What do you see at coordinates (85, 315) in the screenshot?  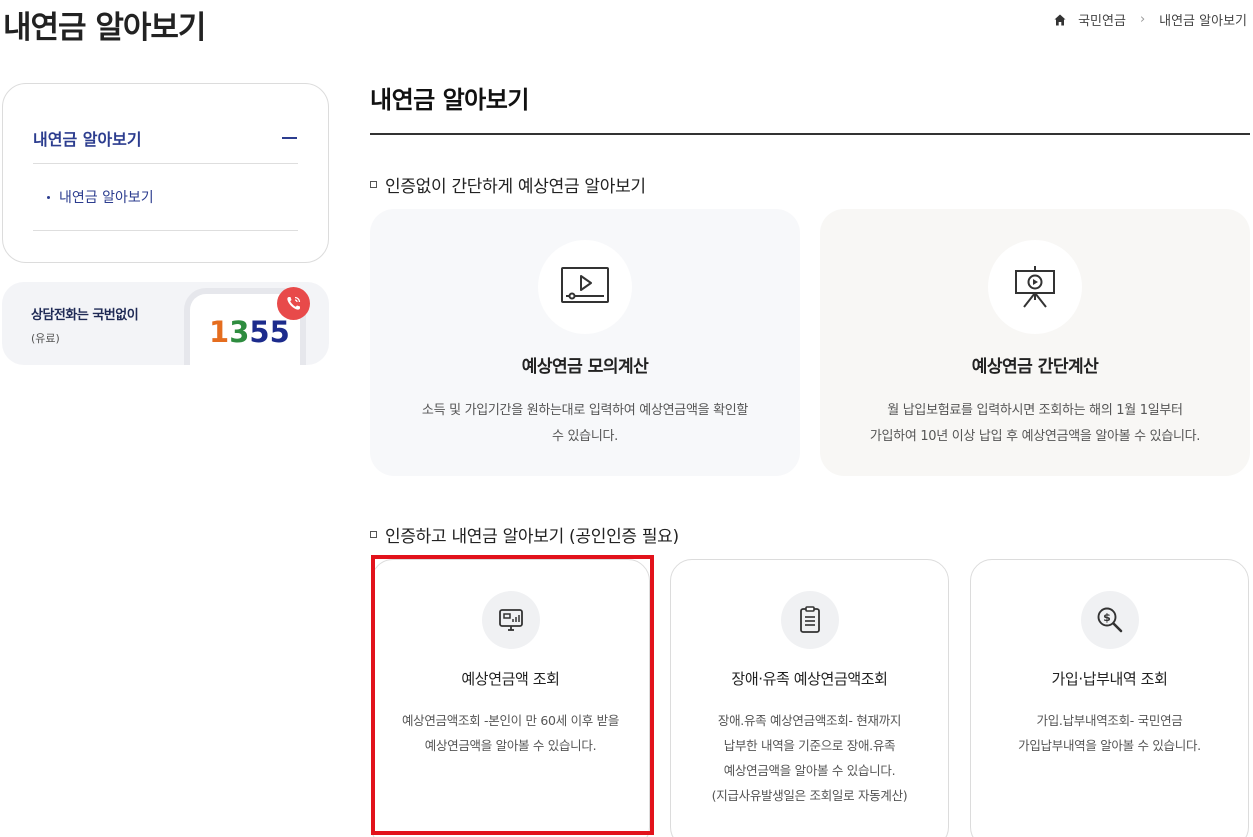 I see `call-center-title: 상담전화는 국번없이` at bounding box center [85, 315].